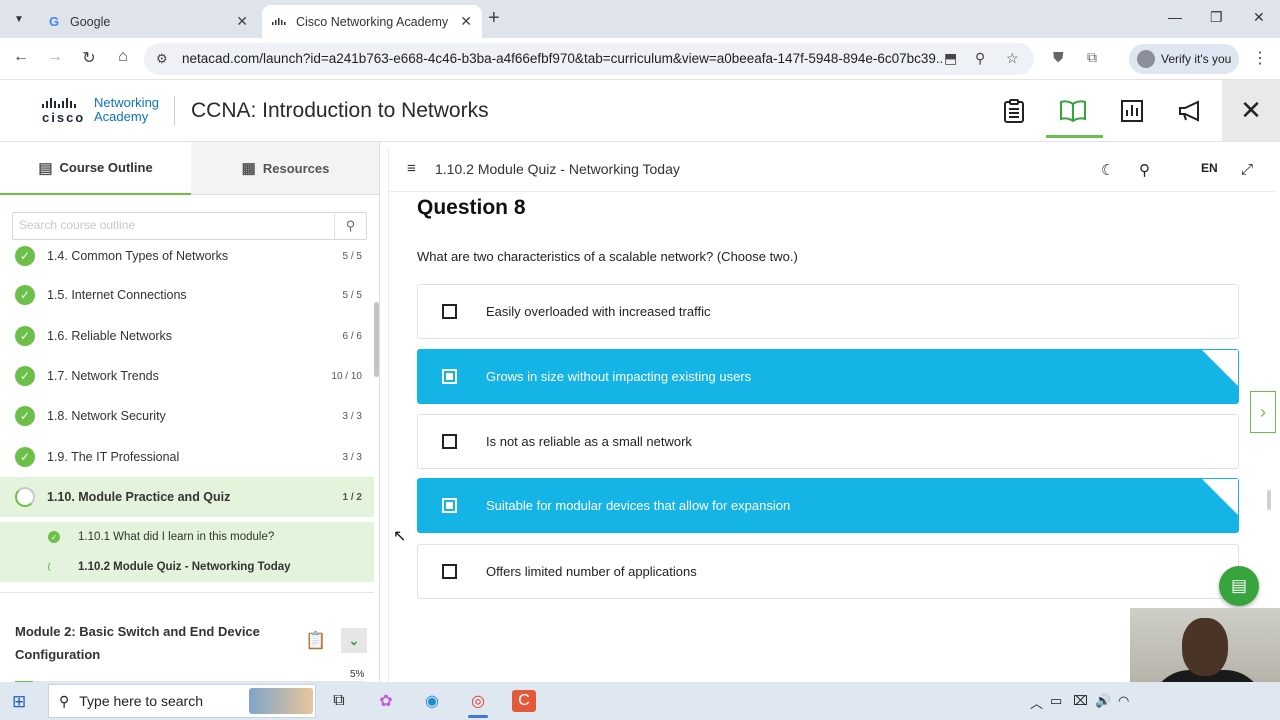 The width and height of the screenshot is (1280, 720). I want to click on shield-extension-icon: ⛊, so click(1058, 57).